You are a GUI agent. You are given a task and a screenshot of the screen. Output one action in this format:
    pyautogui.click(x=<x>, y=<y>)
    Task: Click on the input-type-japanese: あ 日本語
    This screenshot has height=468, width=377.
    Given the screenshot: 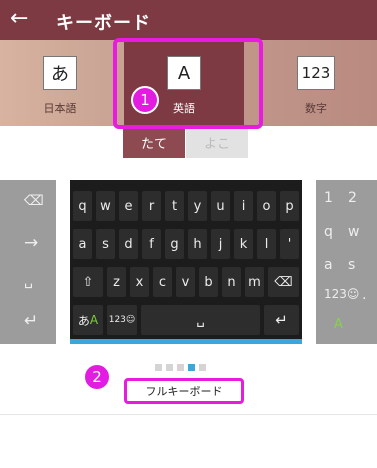 What is the action you would take?
    pyautogui.click(x=60, y=83)
    